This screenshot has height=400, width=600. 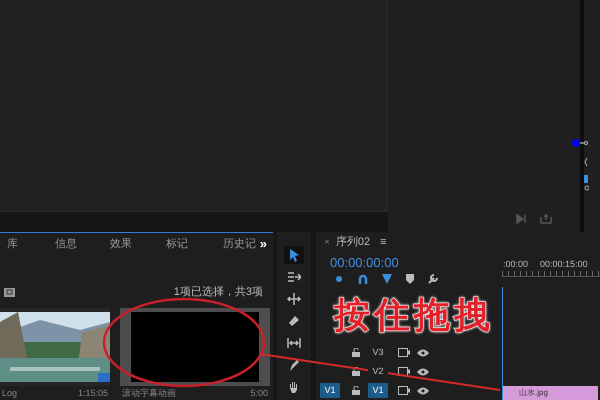 I want to click on clip-duration: 1:15:05, so click(x=93, y=393).